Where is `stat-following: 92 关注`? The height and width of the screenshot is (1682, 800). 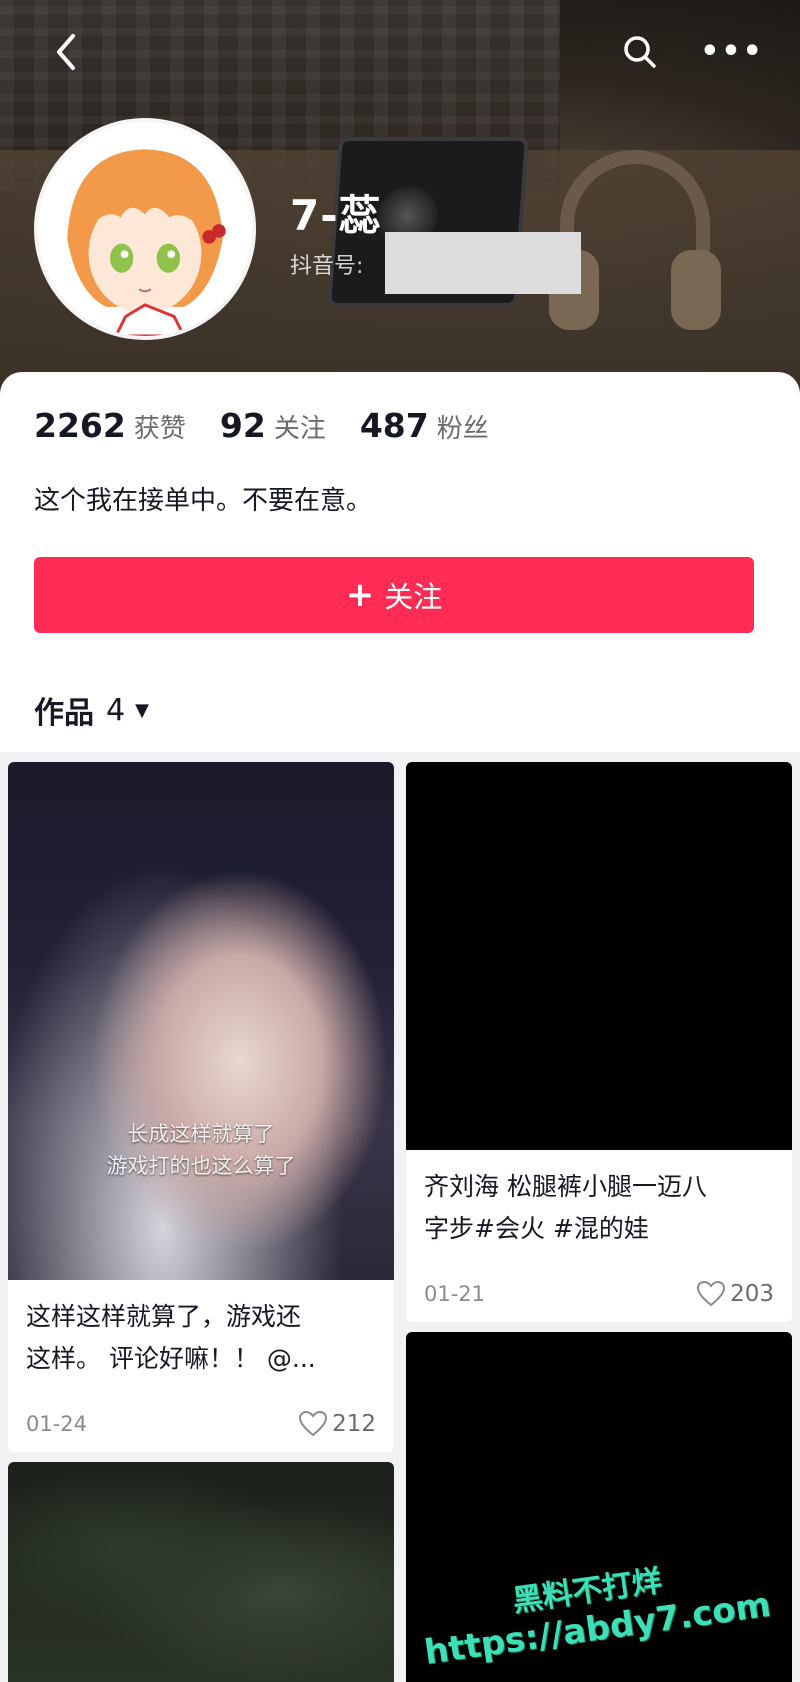
stat-following: 92 关注 is located at coordinates (273, 425).